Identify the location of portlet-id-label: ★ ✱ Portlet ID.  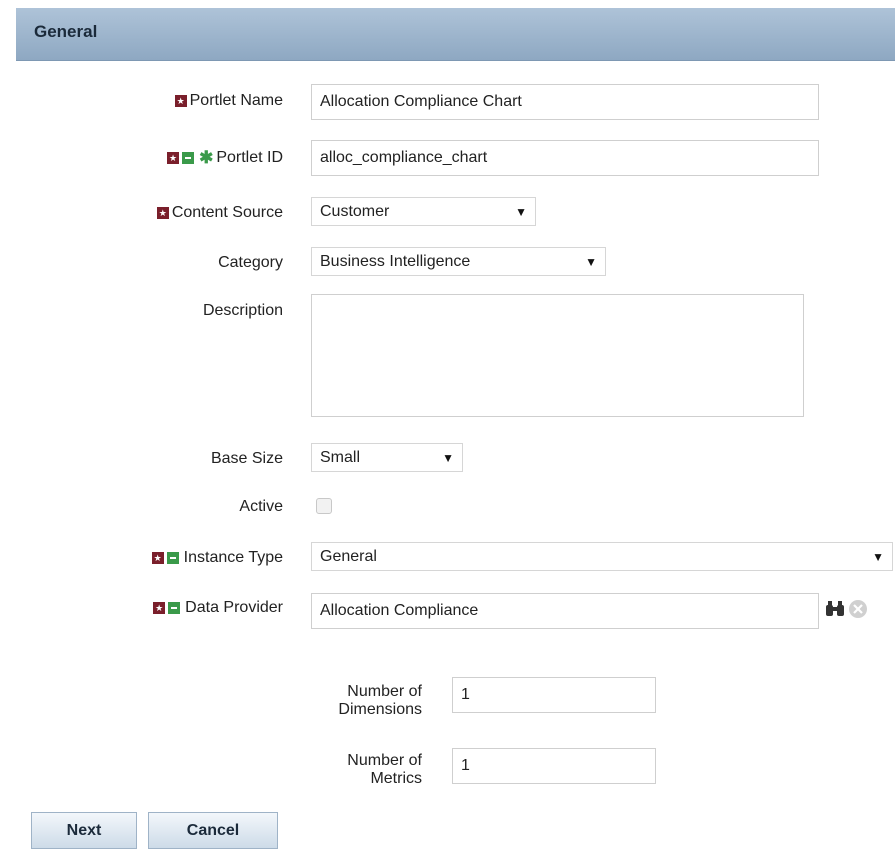
(225, 157).